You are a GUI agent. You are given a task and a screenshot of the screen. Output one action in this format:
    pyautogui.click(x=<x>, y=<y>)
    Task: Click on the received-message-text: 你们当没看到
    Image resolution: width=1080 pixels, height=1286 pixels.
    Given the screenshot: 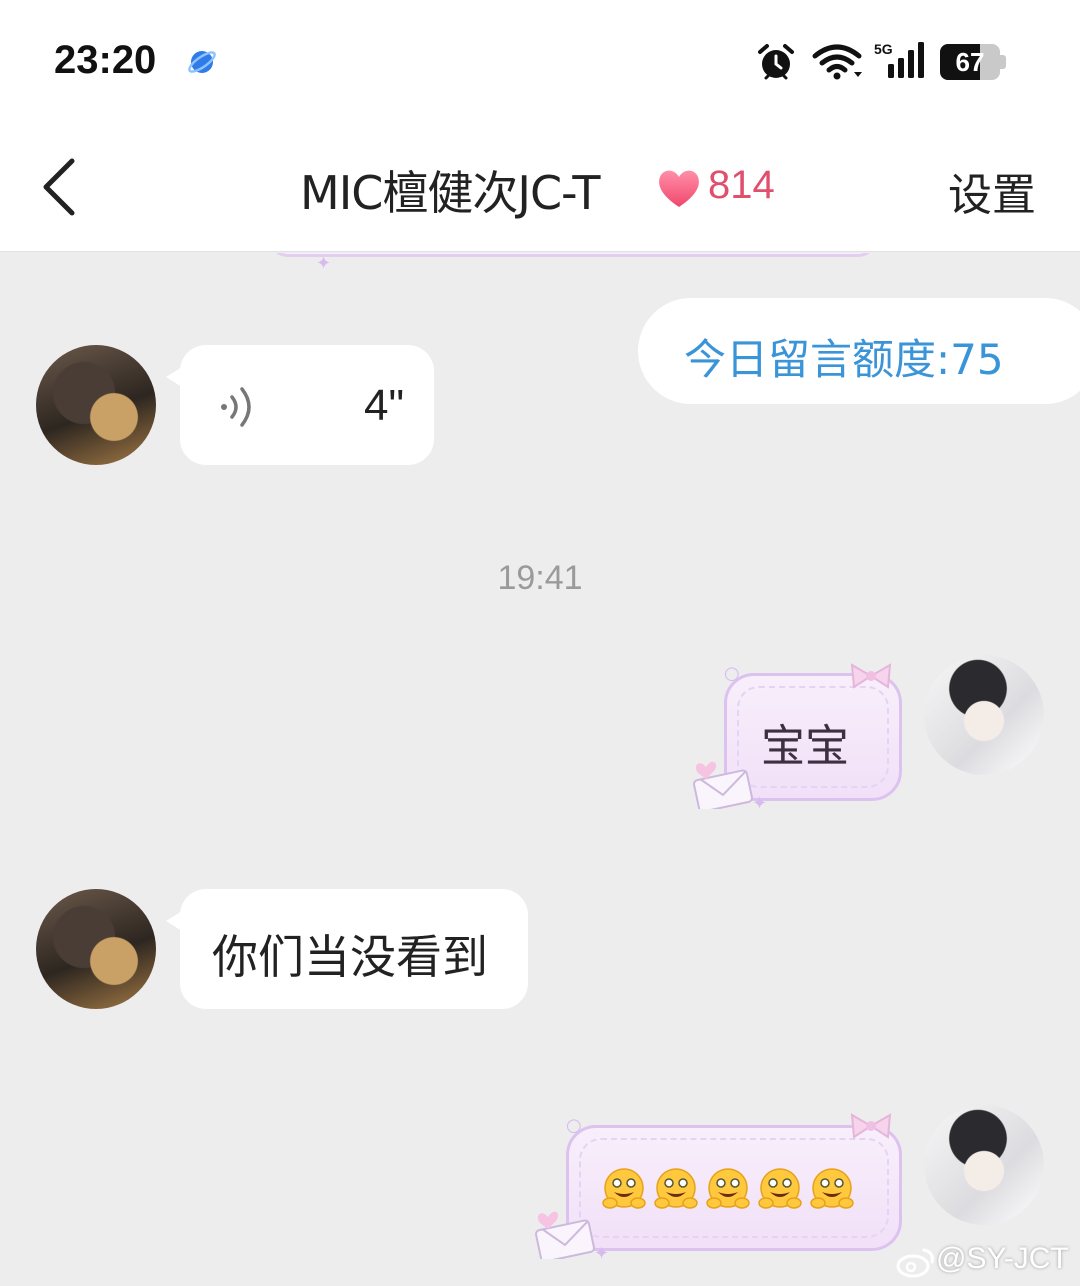 What is the action you would take?
    pyautogui.click(x=350, y=957)
    